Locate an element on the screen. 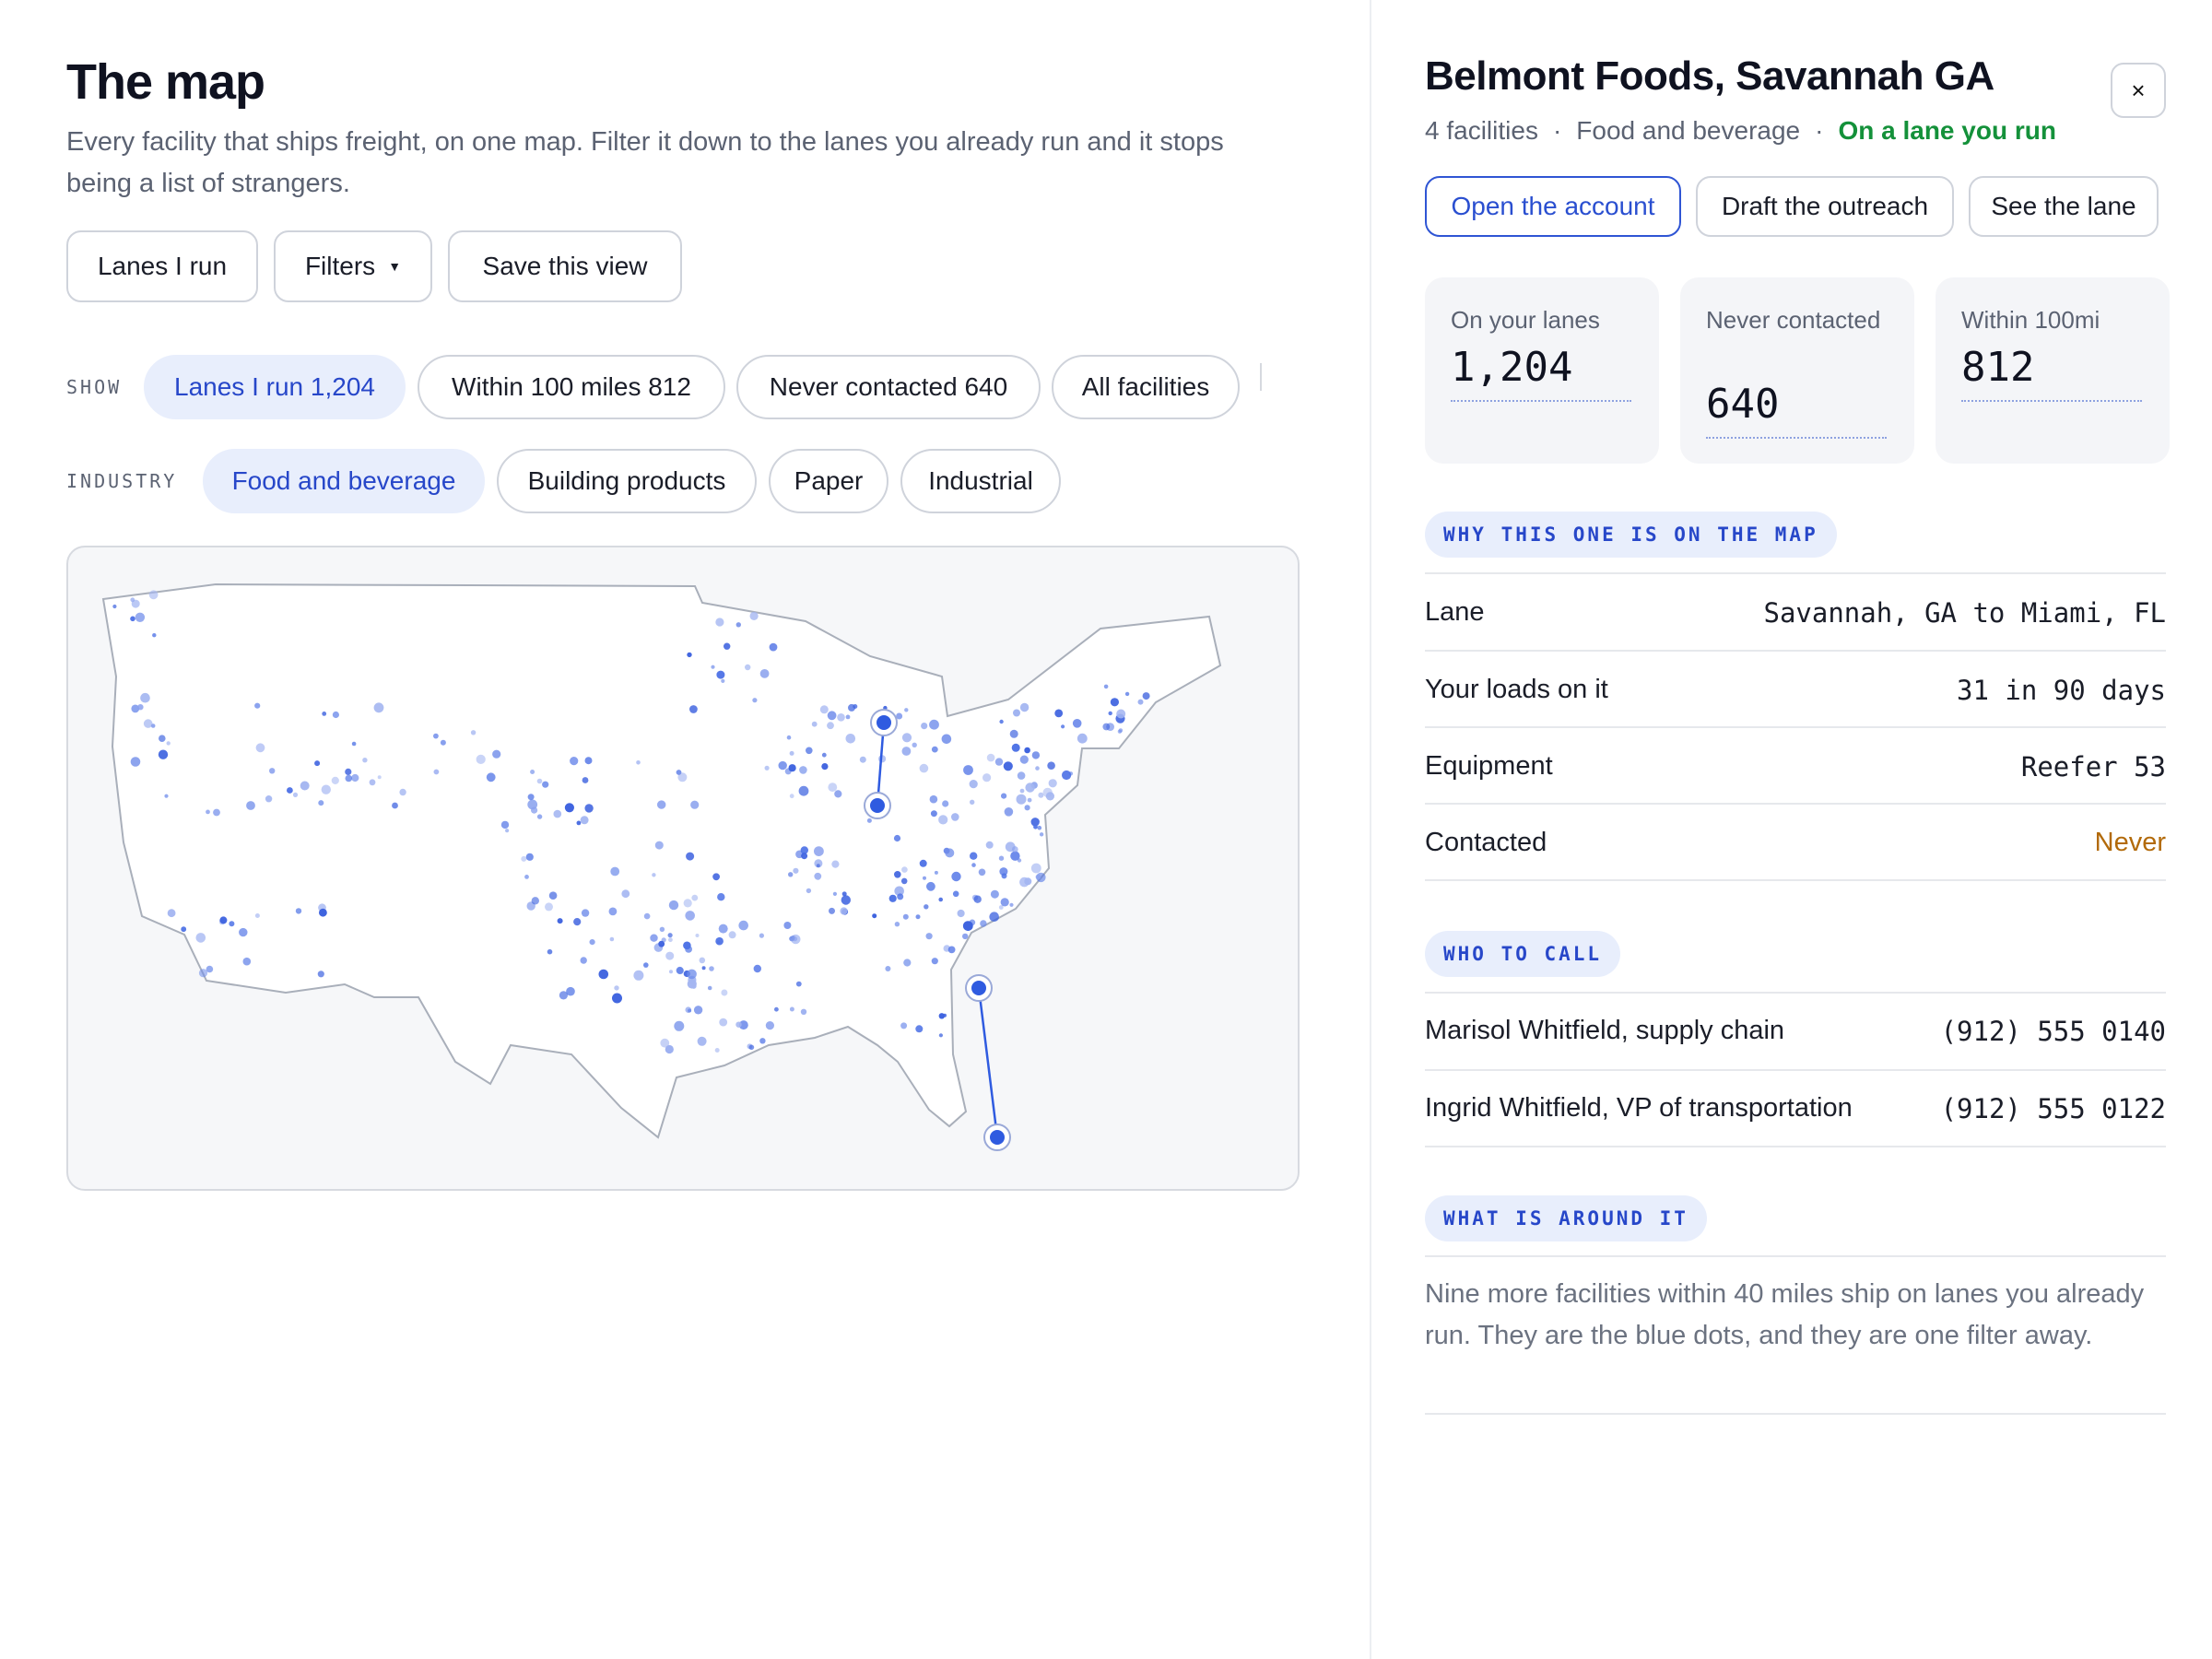 The width and height of the screenshot is (2212, 1659). stat-value: 812 is located at coordinates (2051, 373).